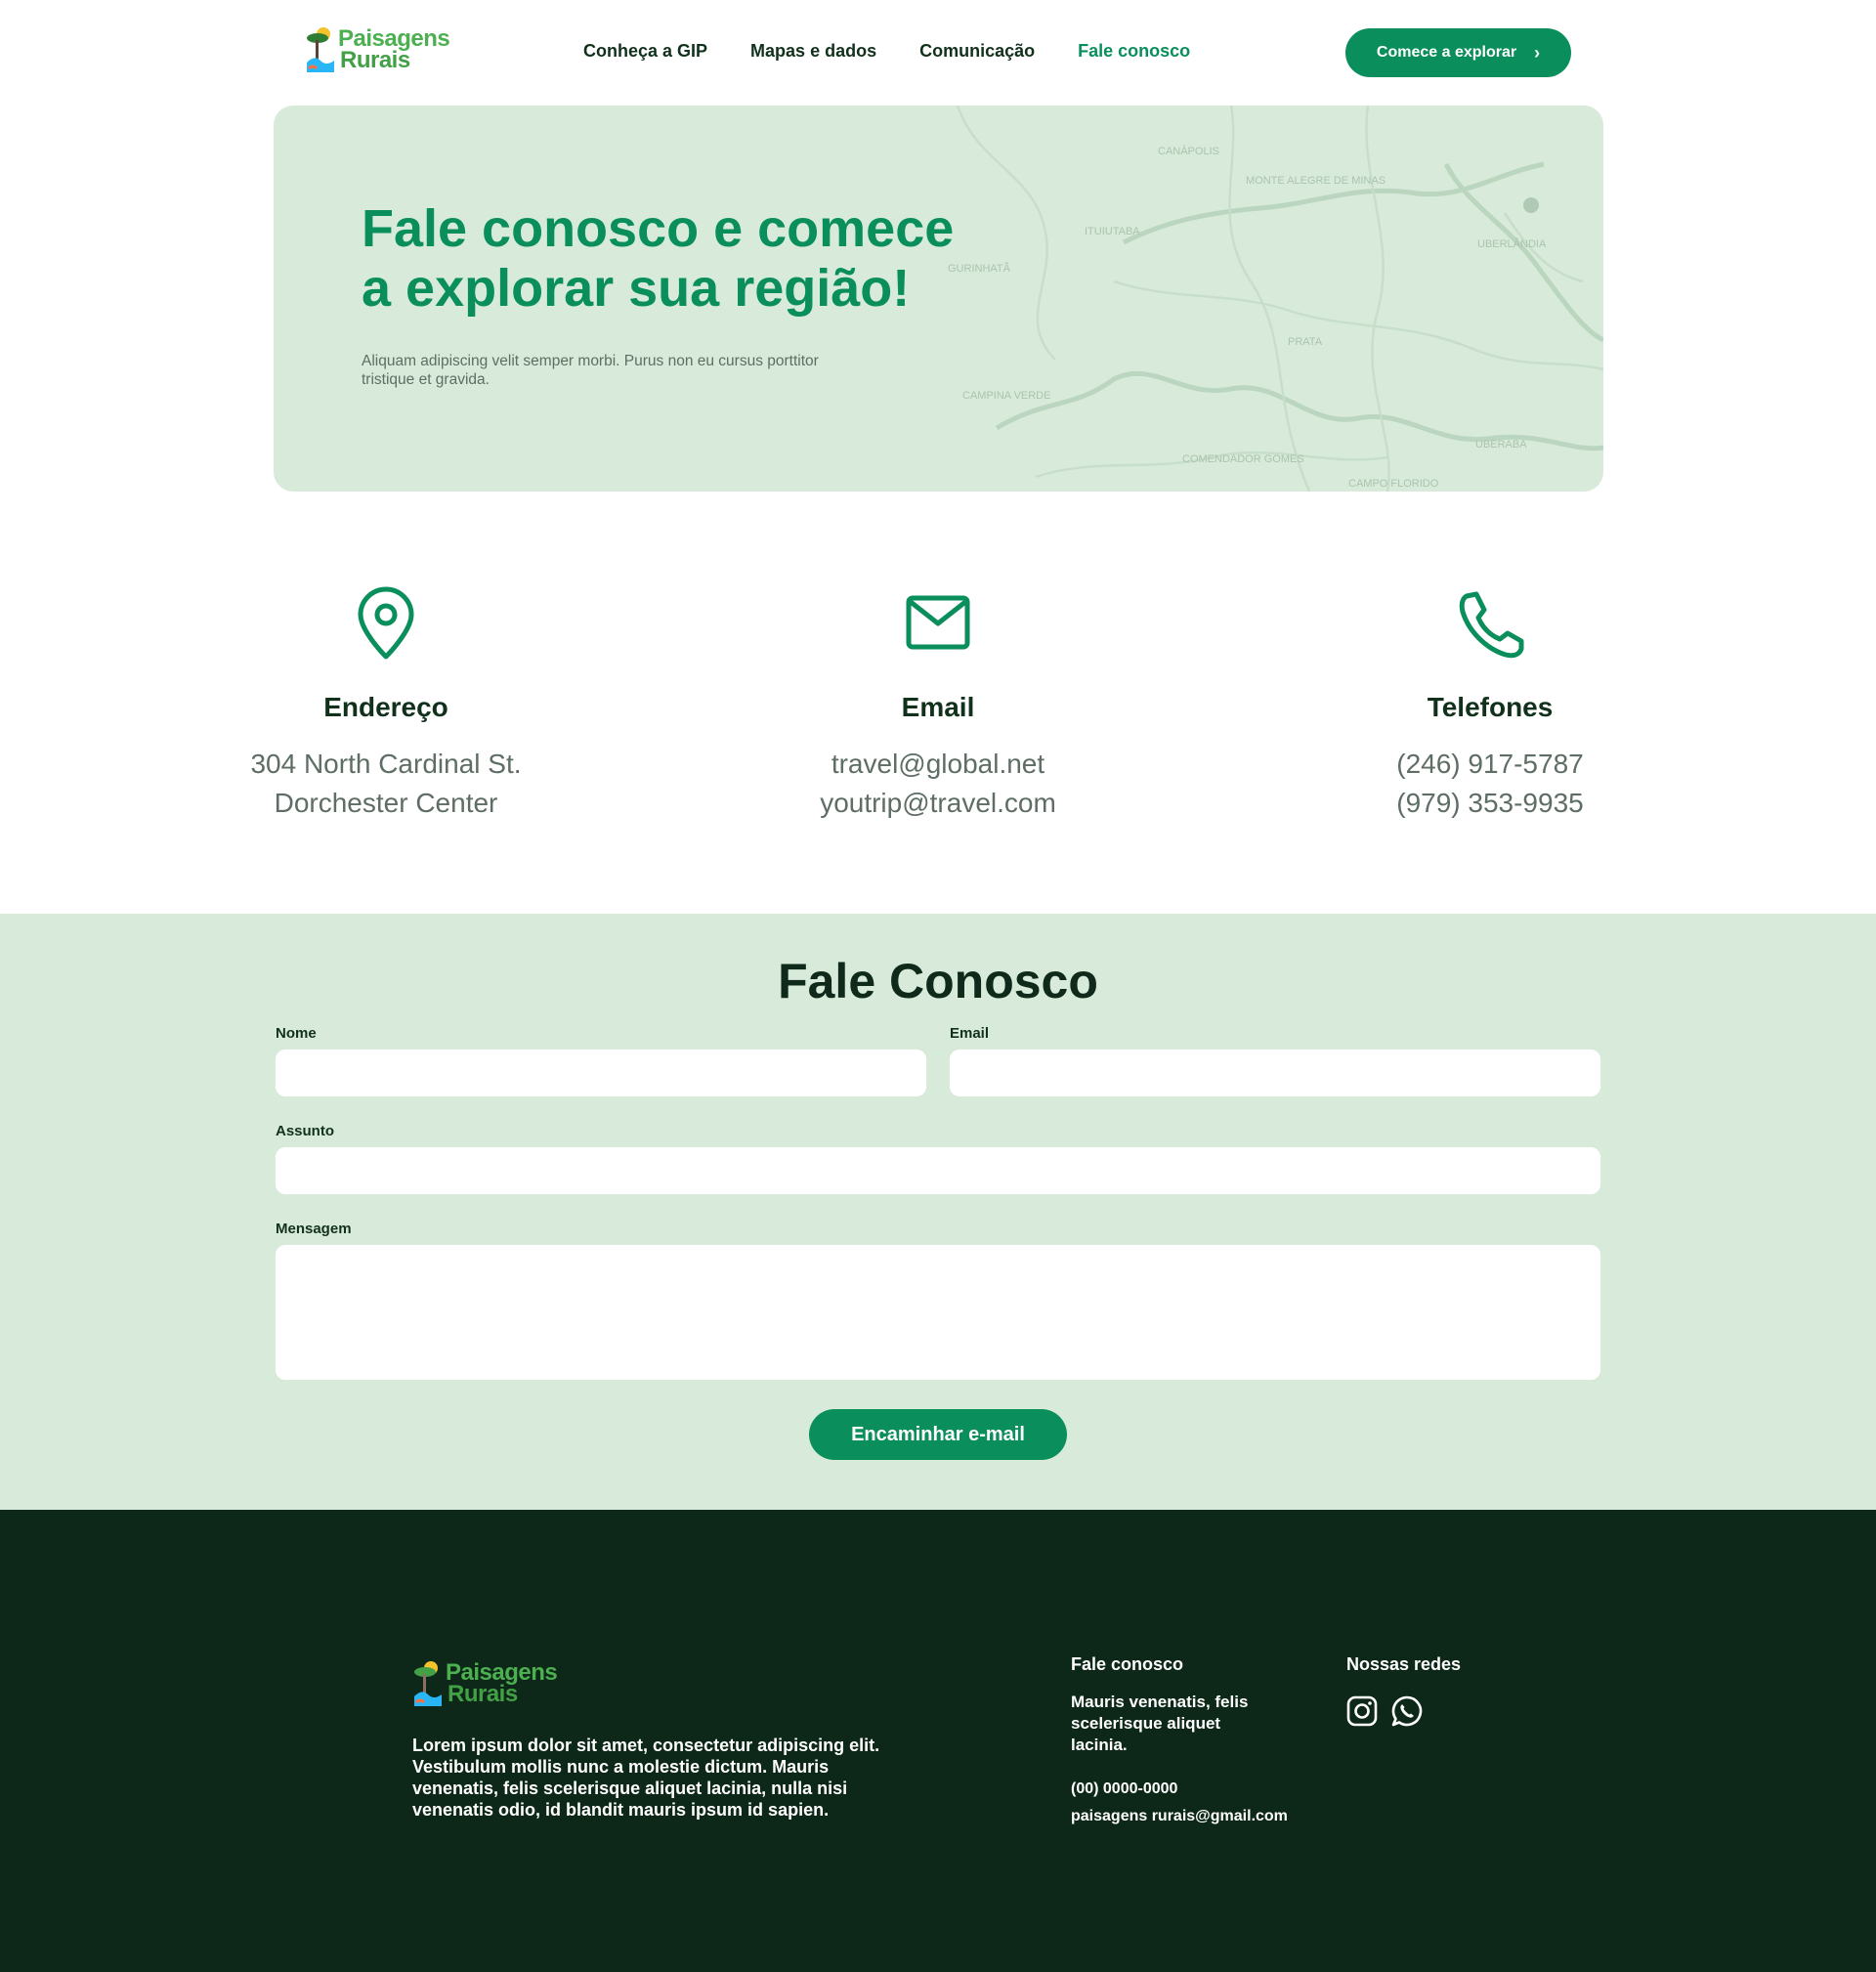  Describe the element at coordinates (938, 1312) in the screenshot. I see `message-textarea` at that location.